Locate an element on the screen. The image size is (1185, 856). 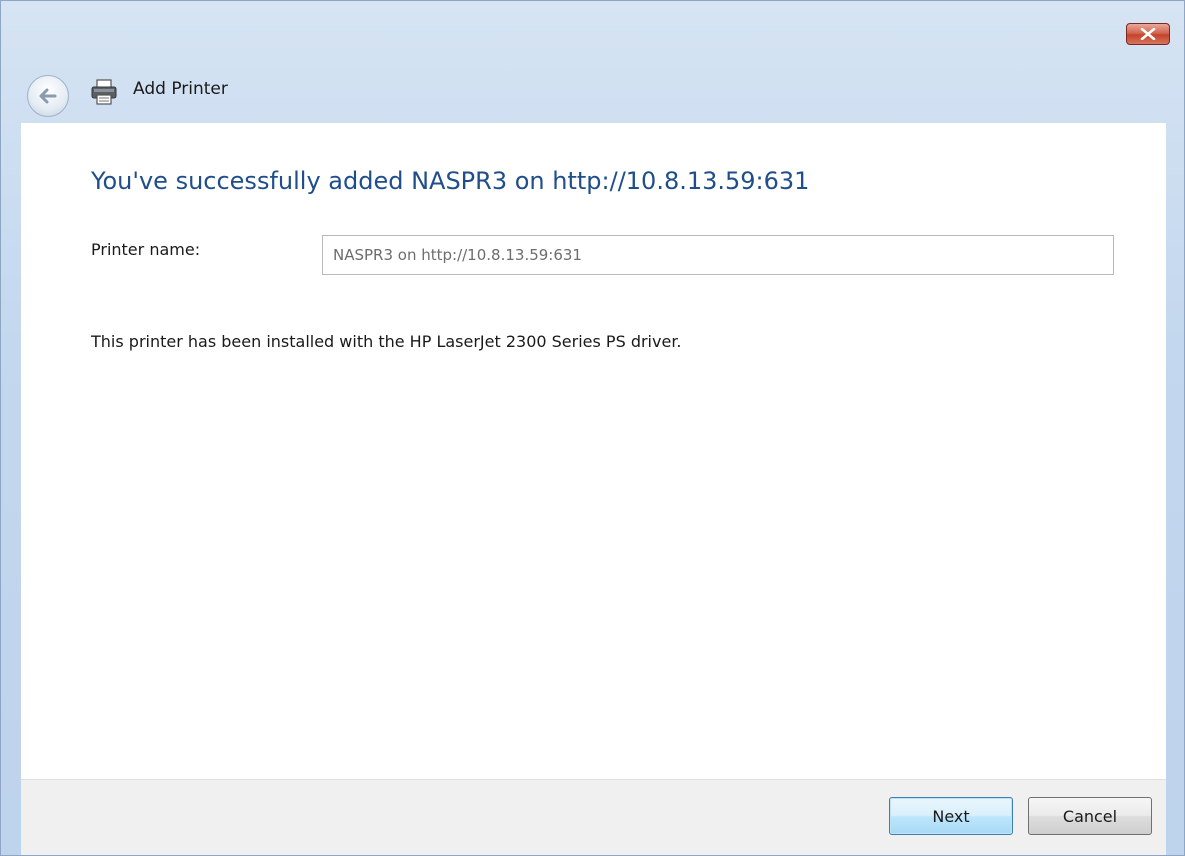
back-arrow-icon is located at coordinates (48, 96).